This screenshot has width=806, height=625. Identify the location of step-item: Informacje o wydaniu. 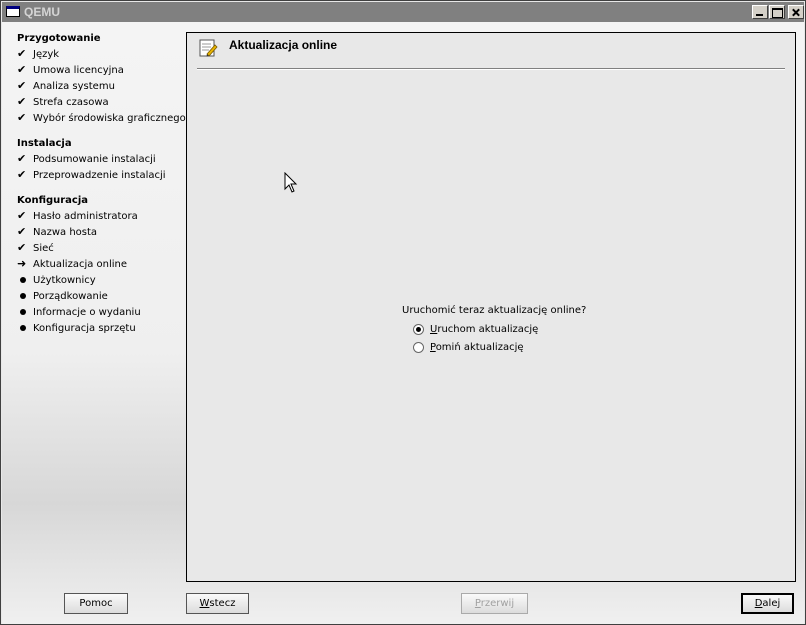
(79, 312).